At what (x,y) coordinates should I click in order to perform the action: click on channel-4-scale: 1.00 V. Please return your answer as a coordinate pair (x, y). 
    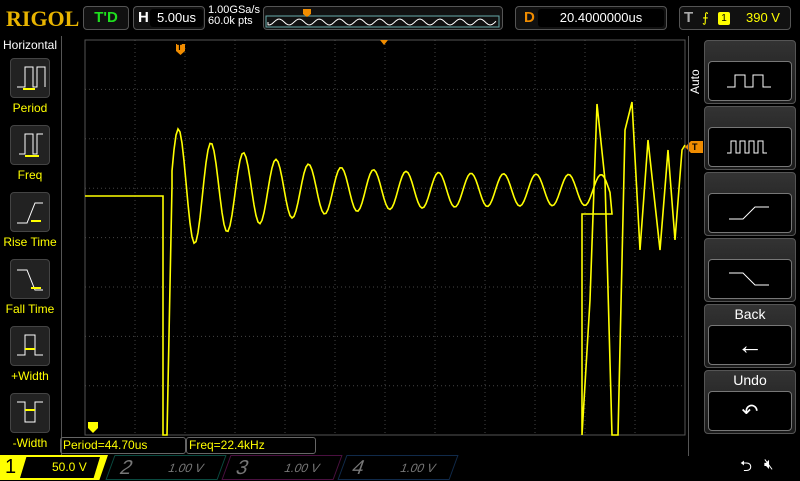
    Looking at the image, I should click on (418, 468).